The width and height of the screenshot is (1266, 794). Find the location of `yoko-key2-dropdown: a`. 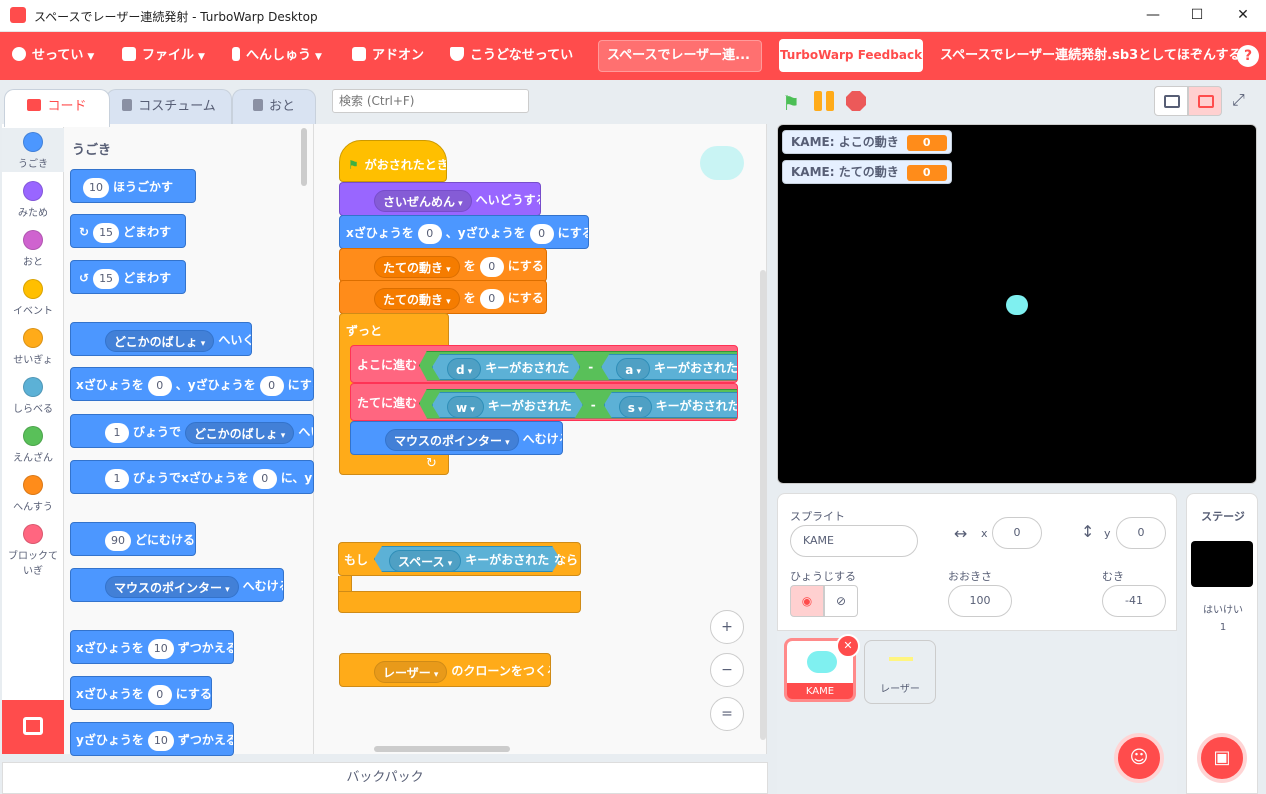

yoko-key2-dropdown: a is located at coordinates (633, 369).